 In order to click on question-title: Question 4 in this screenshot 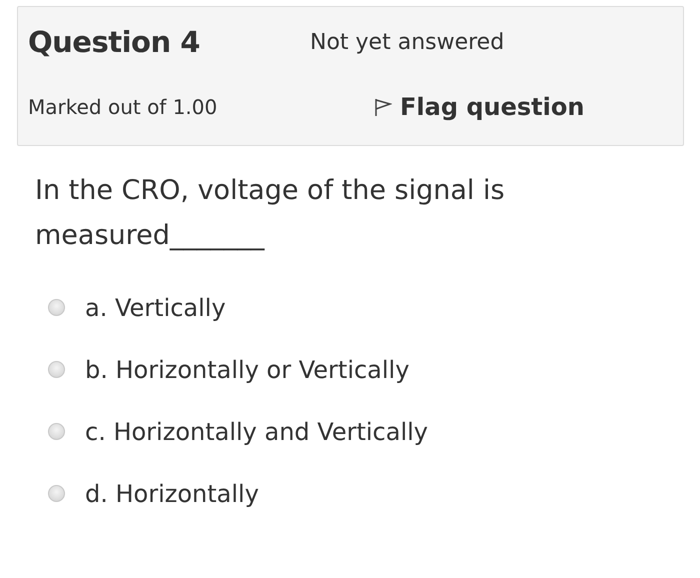, I will do `click(114, 42)`.